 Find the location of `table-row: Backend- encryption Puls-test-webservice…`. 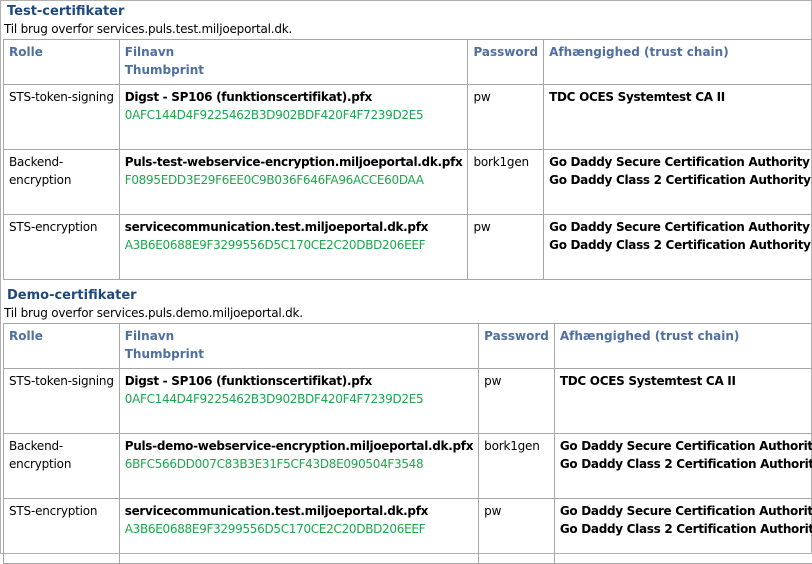

table-row: Backend- encryption Puls-test-webservice… is located at coordinates (408, 182).